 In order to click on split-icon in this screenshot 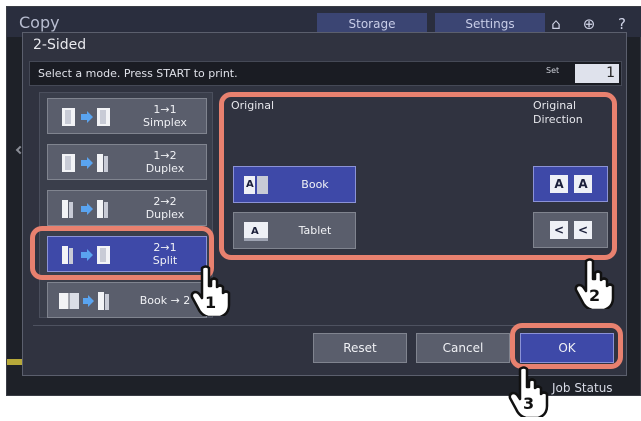, I will do `click(86, 255)`.